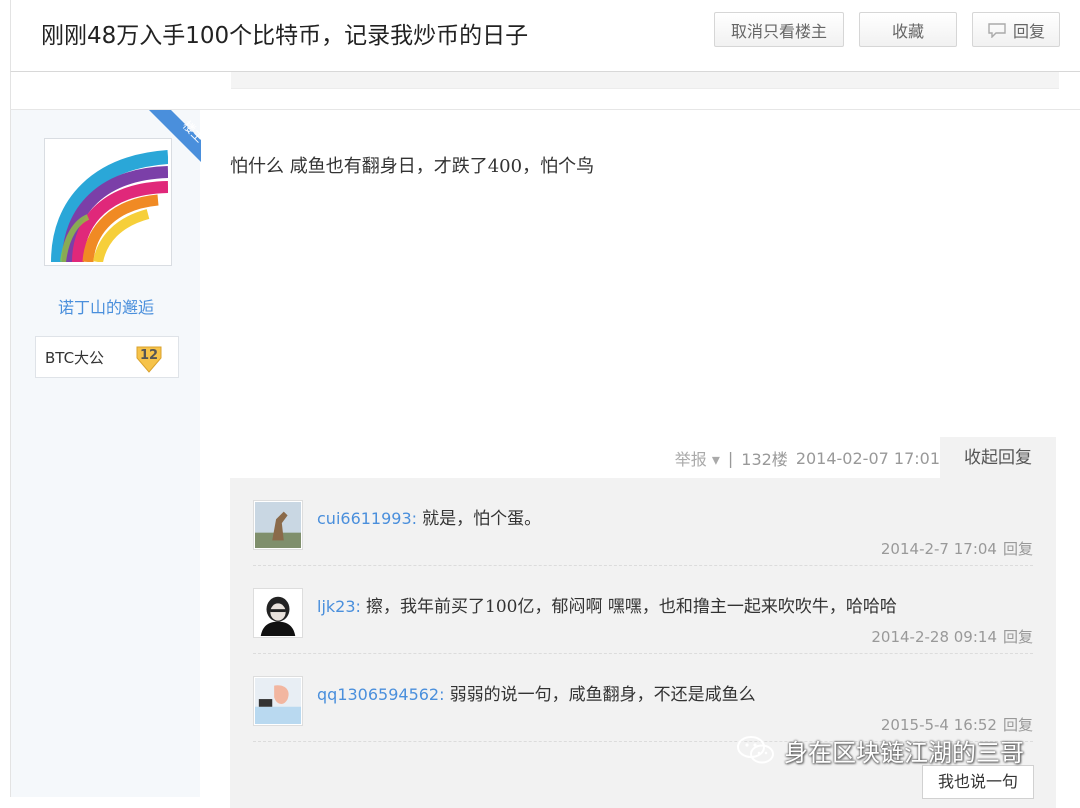 This screenshot has width=1080, height=808. Describe the element at coordinates (997, 30) in the screenshot. I see `speech-bubble-icon` at that location.